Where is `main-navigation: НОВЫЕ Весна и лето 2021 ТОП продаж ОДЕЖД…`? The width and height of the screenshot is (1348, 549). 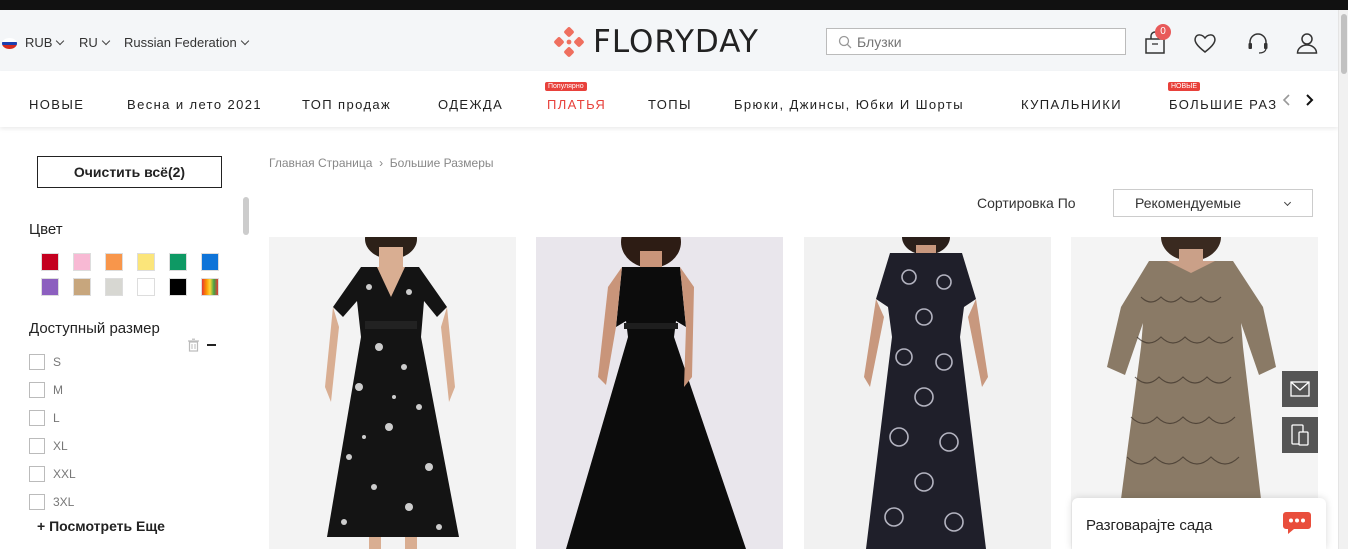
main-navigation: НОВЫЕ Весна и лето 2021 ТОП продаж ОДЕЖД… is located at coordinates (669, 99).